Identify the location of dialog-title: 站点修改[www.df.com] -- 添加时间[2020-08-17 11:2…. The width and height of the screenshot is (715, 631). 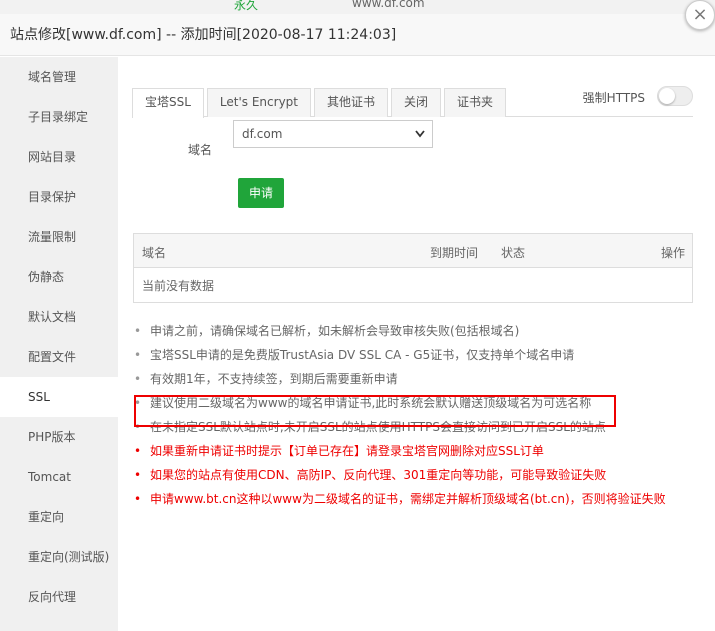
(357, 35).